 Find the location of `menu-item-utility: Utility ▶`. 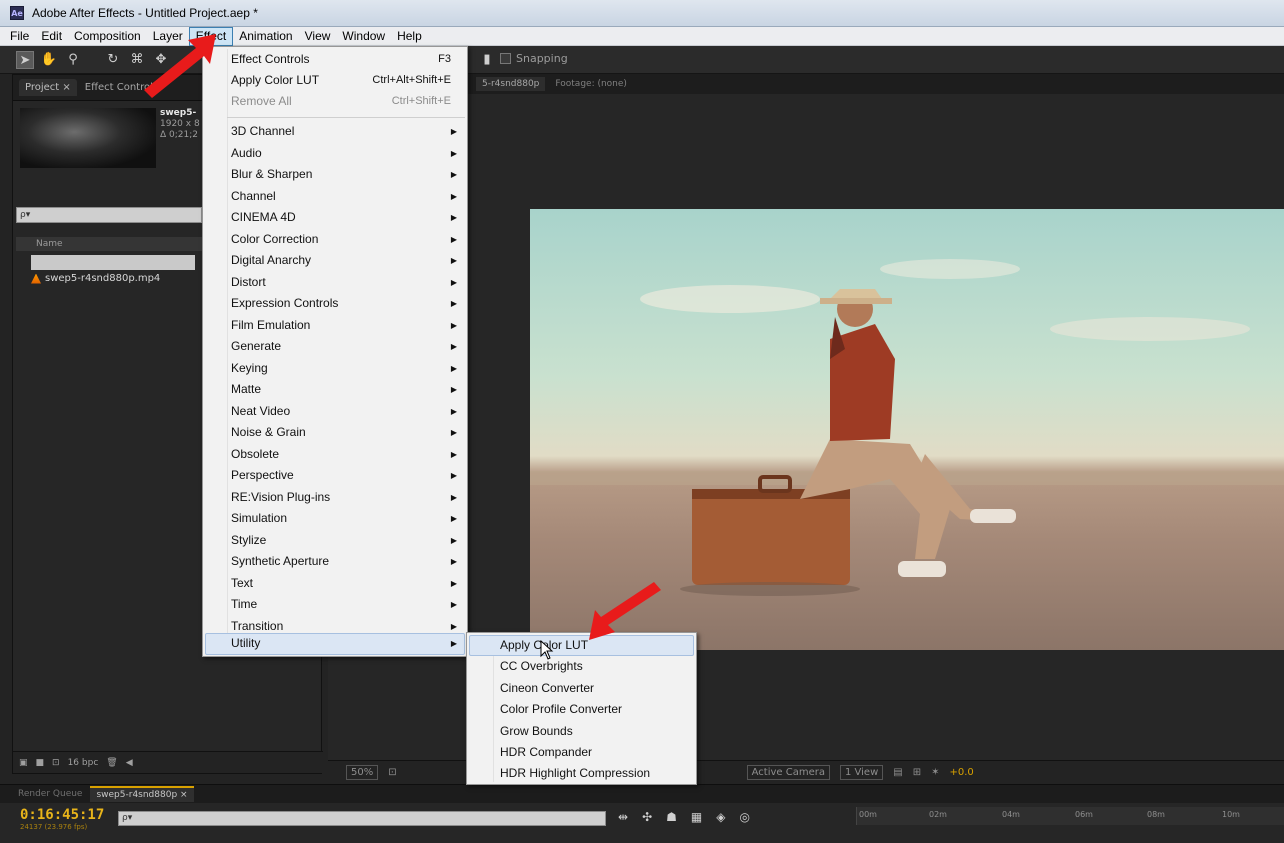

menu-item-utility: Utility ▶ is located at coordinates (346, 643).